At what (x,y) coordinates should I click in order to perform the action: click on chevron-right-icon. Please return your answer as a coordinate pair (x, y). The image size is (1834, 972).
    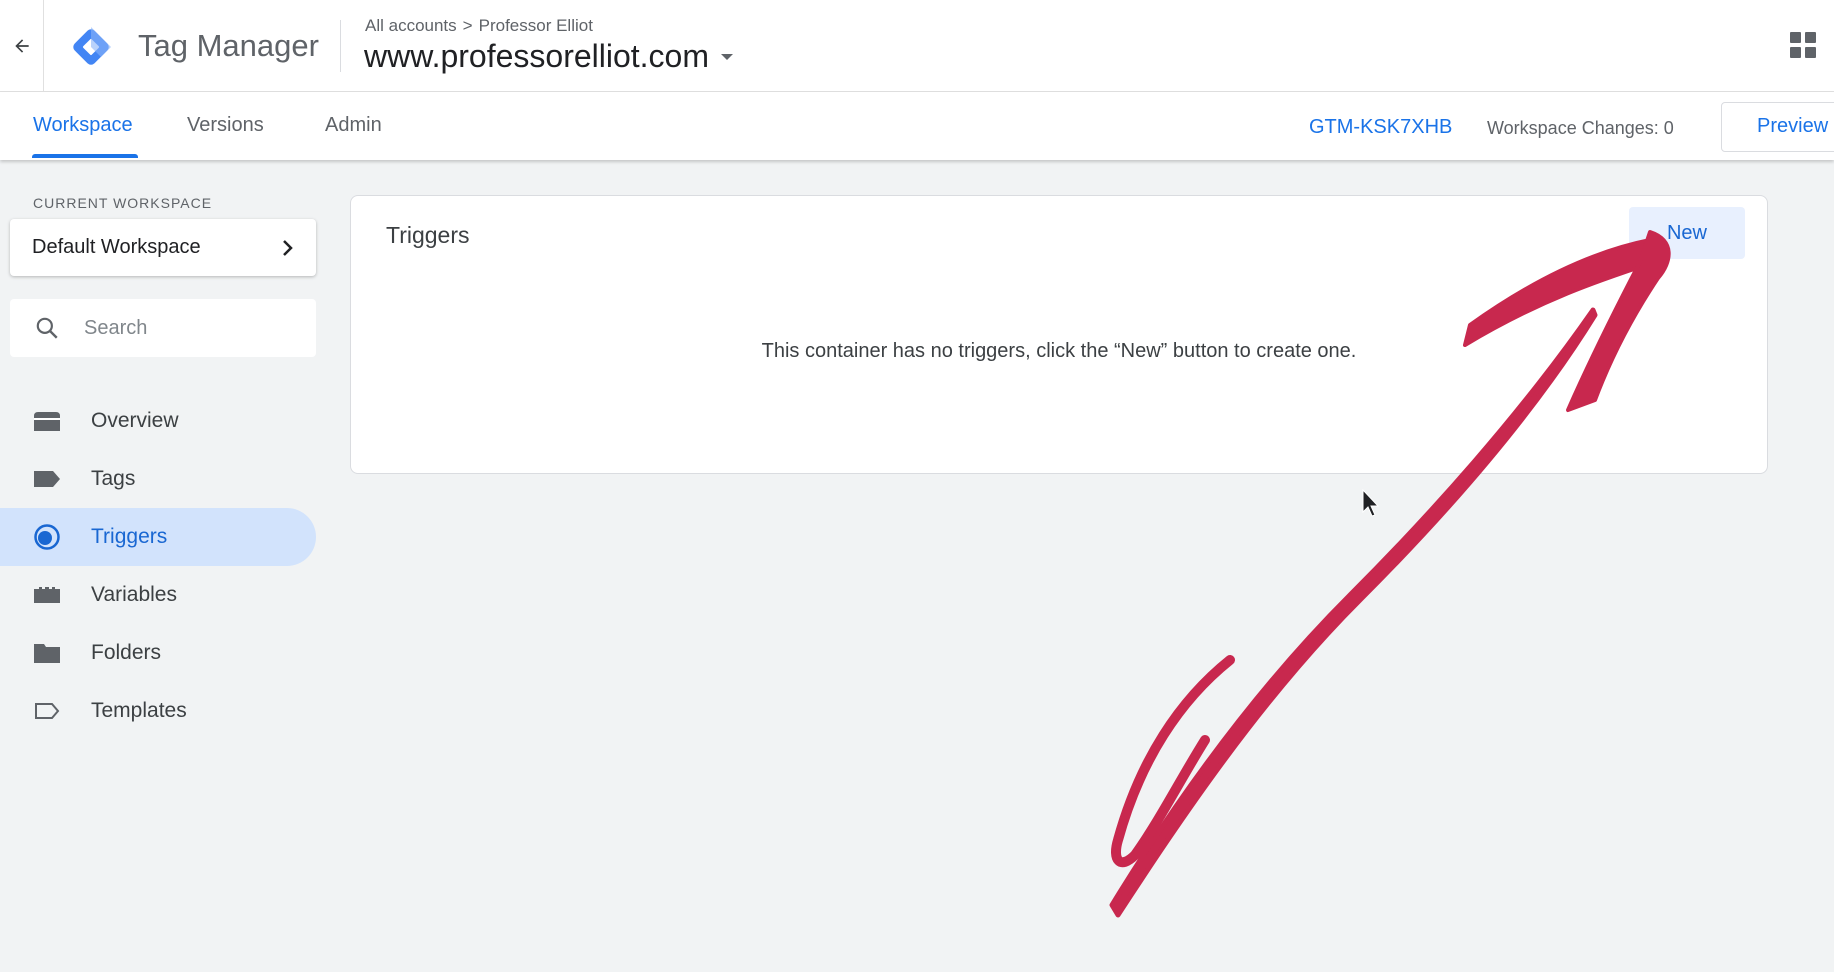
    Looking at the image, I should click on (288, 247).